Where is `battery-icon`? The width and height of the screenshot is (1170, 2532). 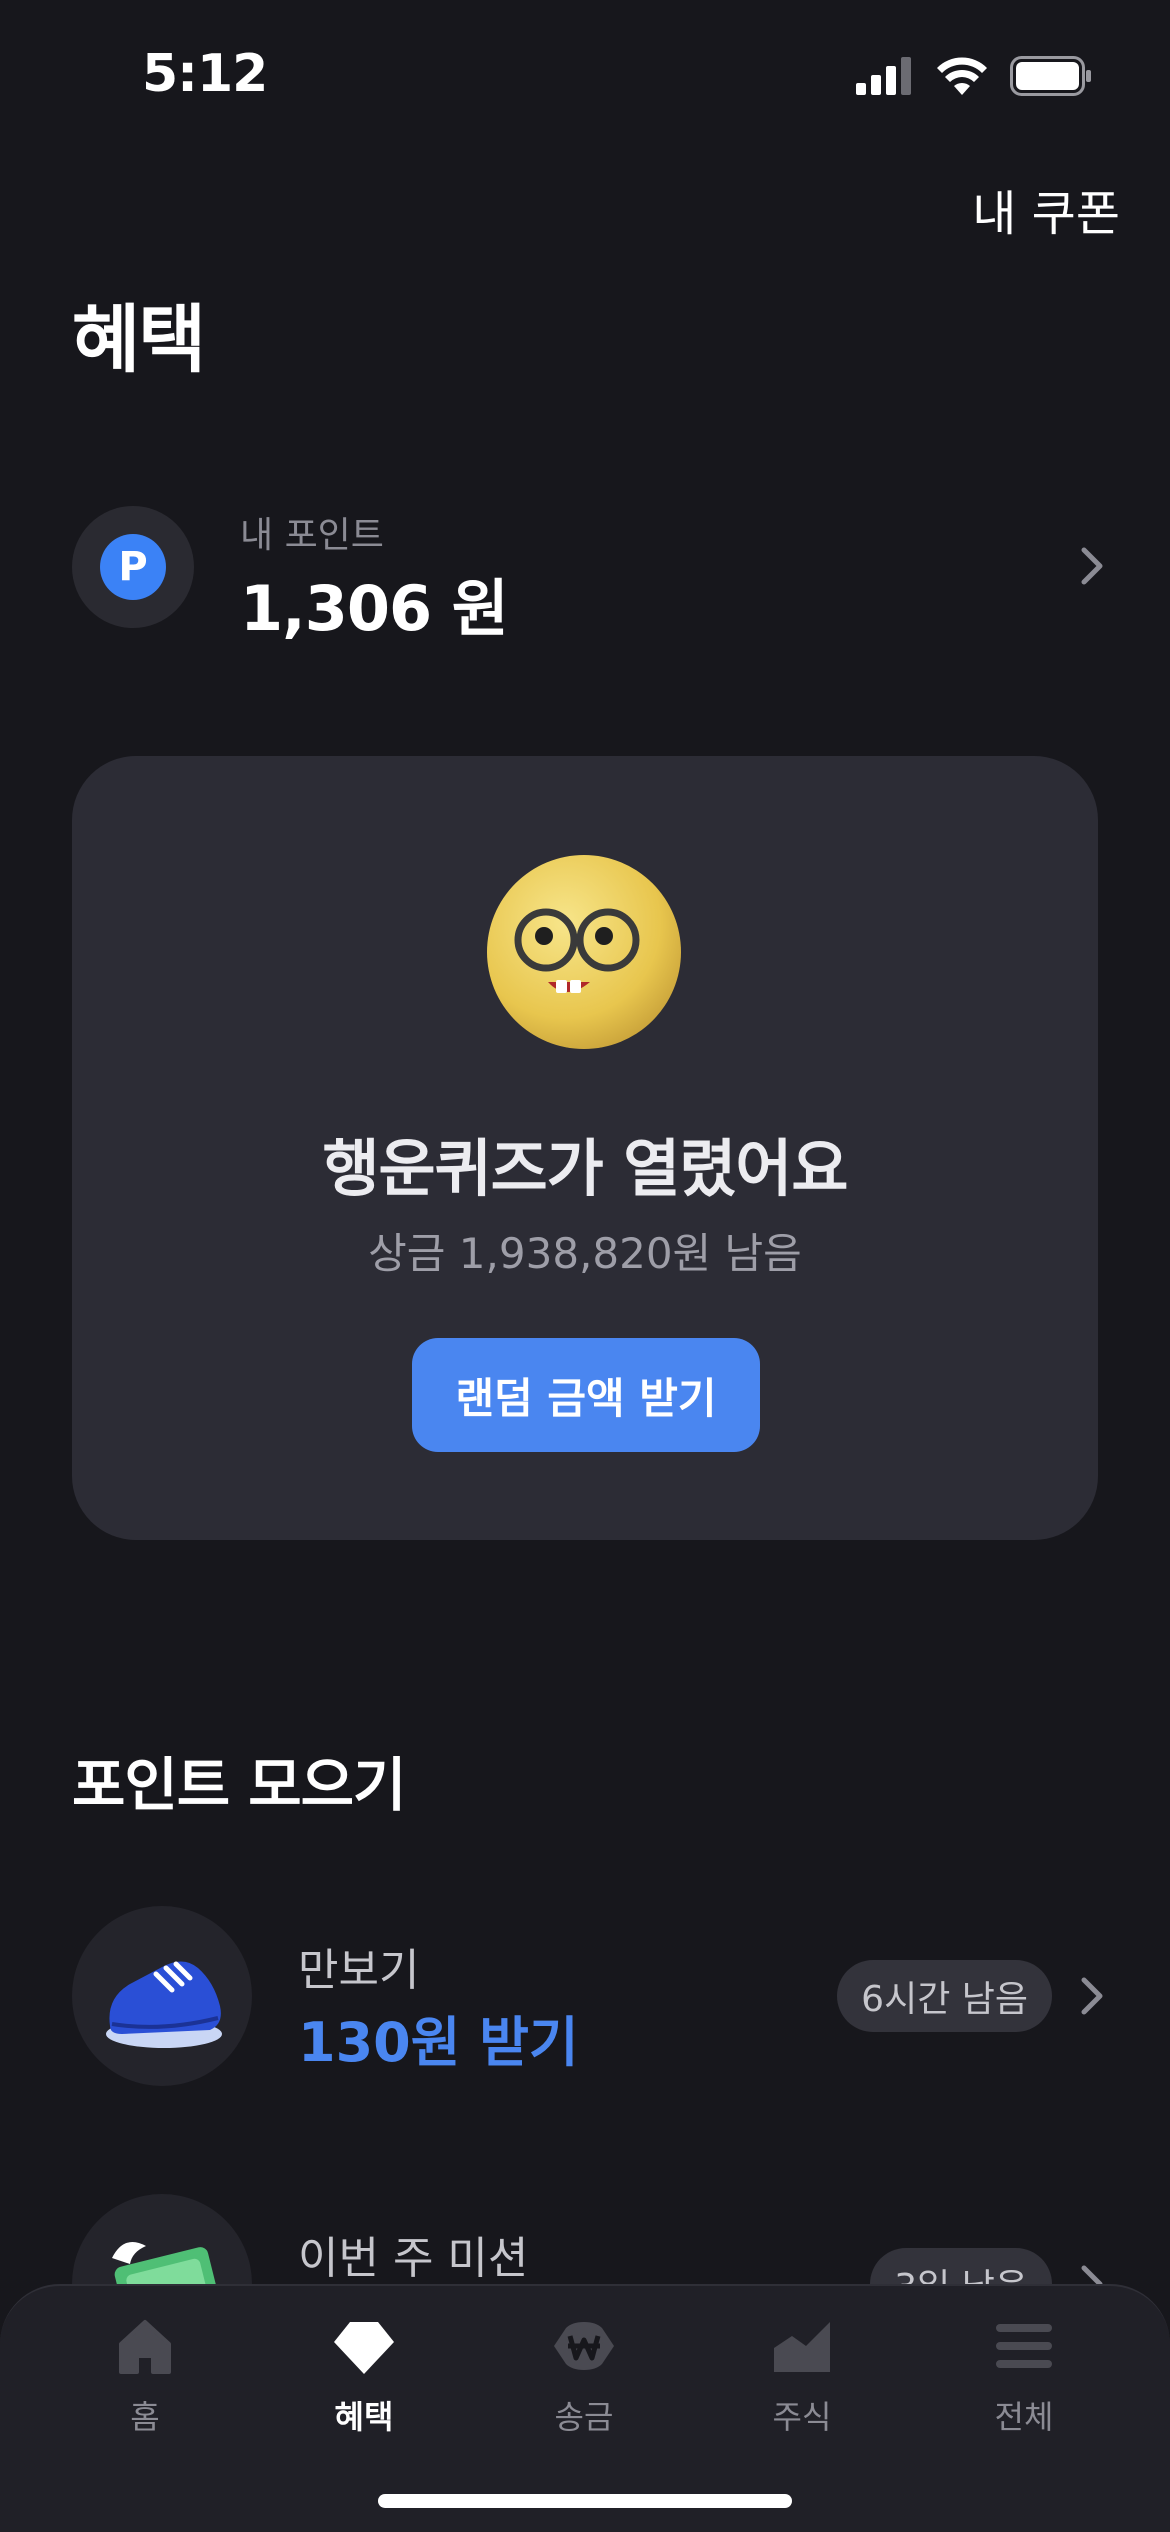 battery-icon is located at coordinates (1050, 76).